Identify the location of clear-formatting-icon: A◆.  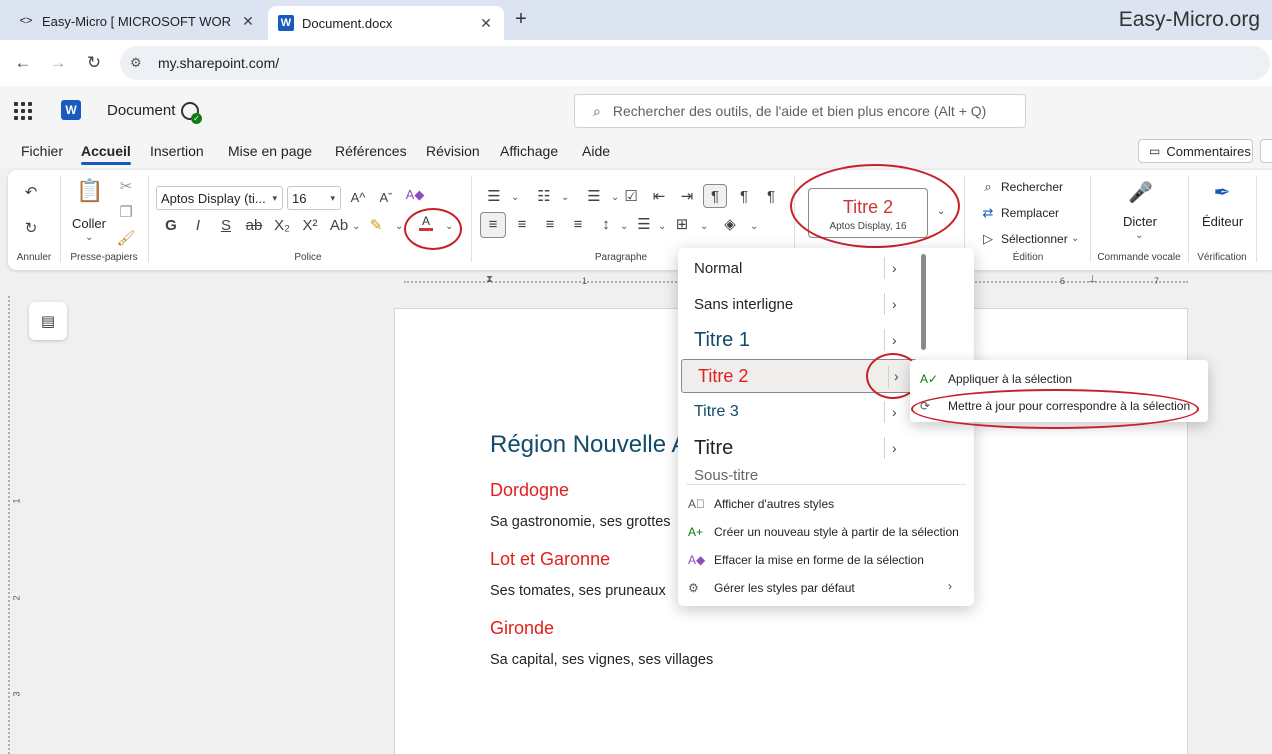
(415, 195).